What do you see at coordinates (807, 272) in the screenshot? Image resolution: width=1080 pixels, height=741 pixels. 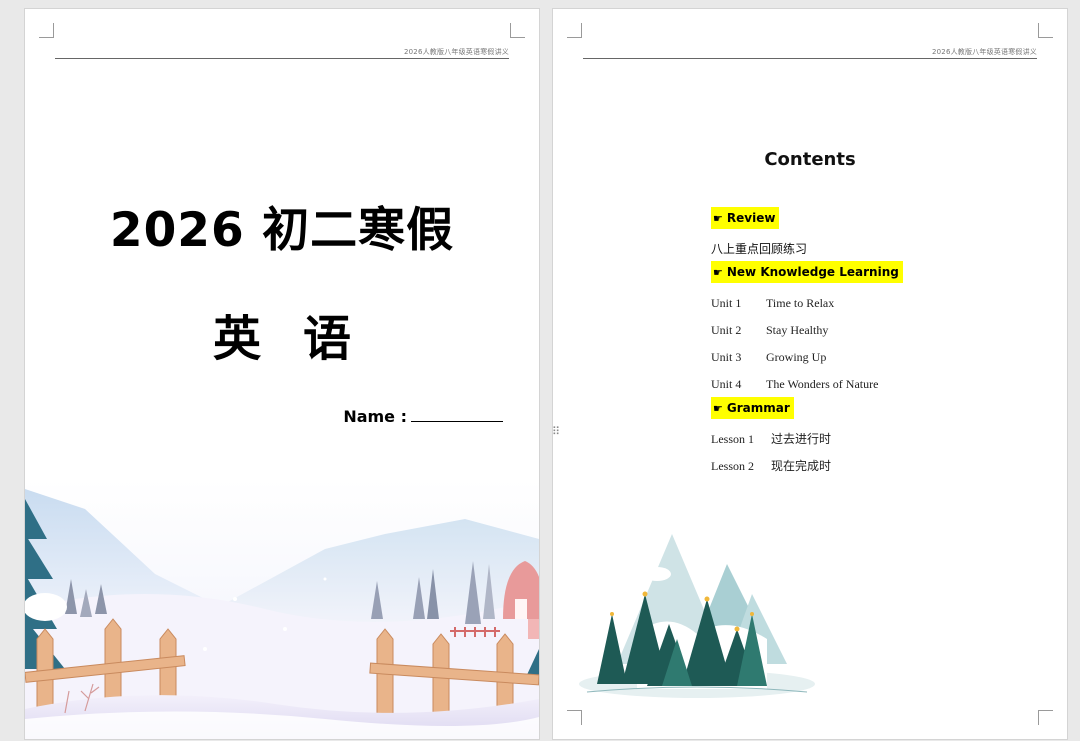 I see `toc-heading-new-knowledge: ☛ New Knowledge Learning` at bounding box center [807, 272].